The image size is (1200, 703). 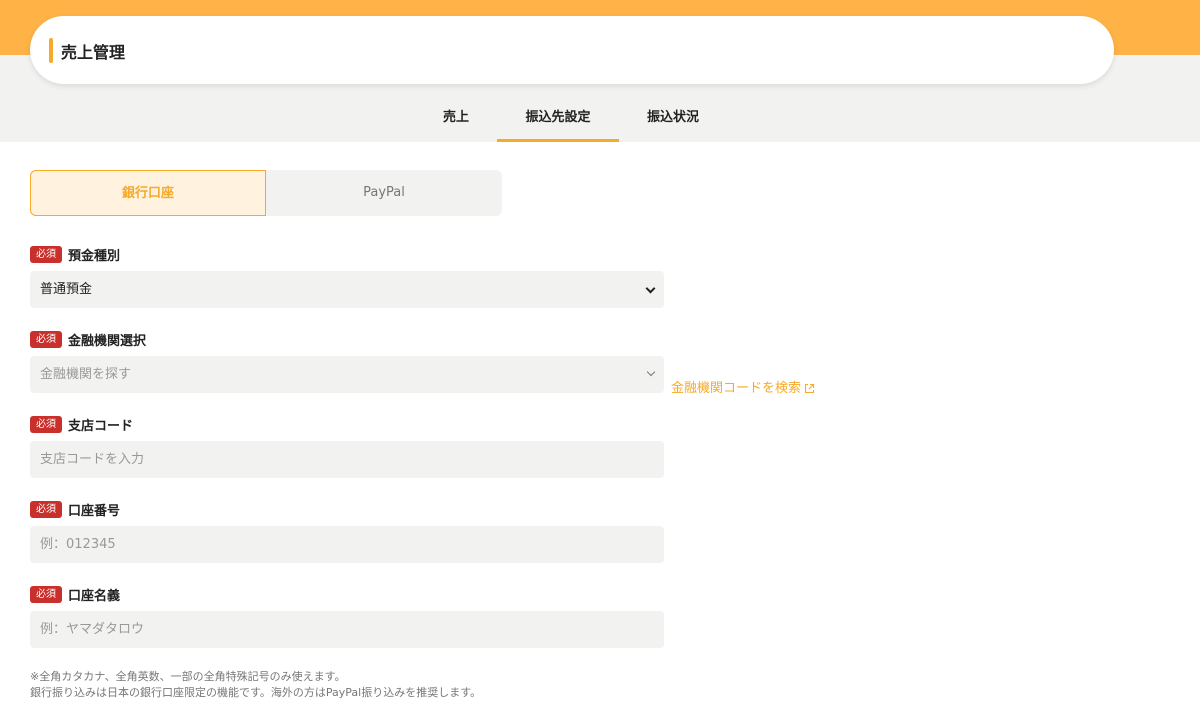 I want to click on account-type-value: 普通預金, so click(x=66, y=289).